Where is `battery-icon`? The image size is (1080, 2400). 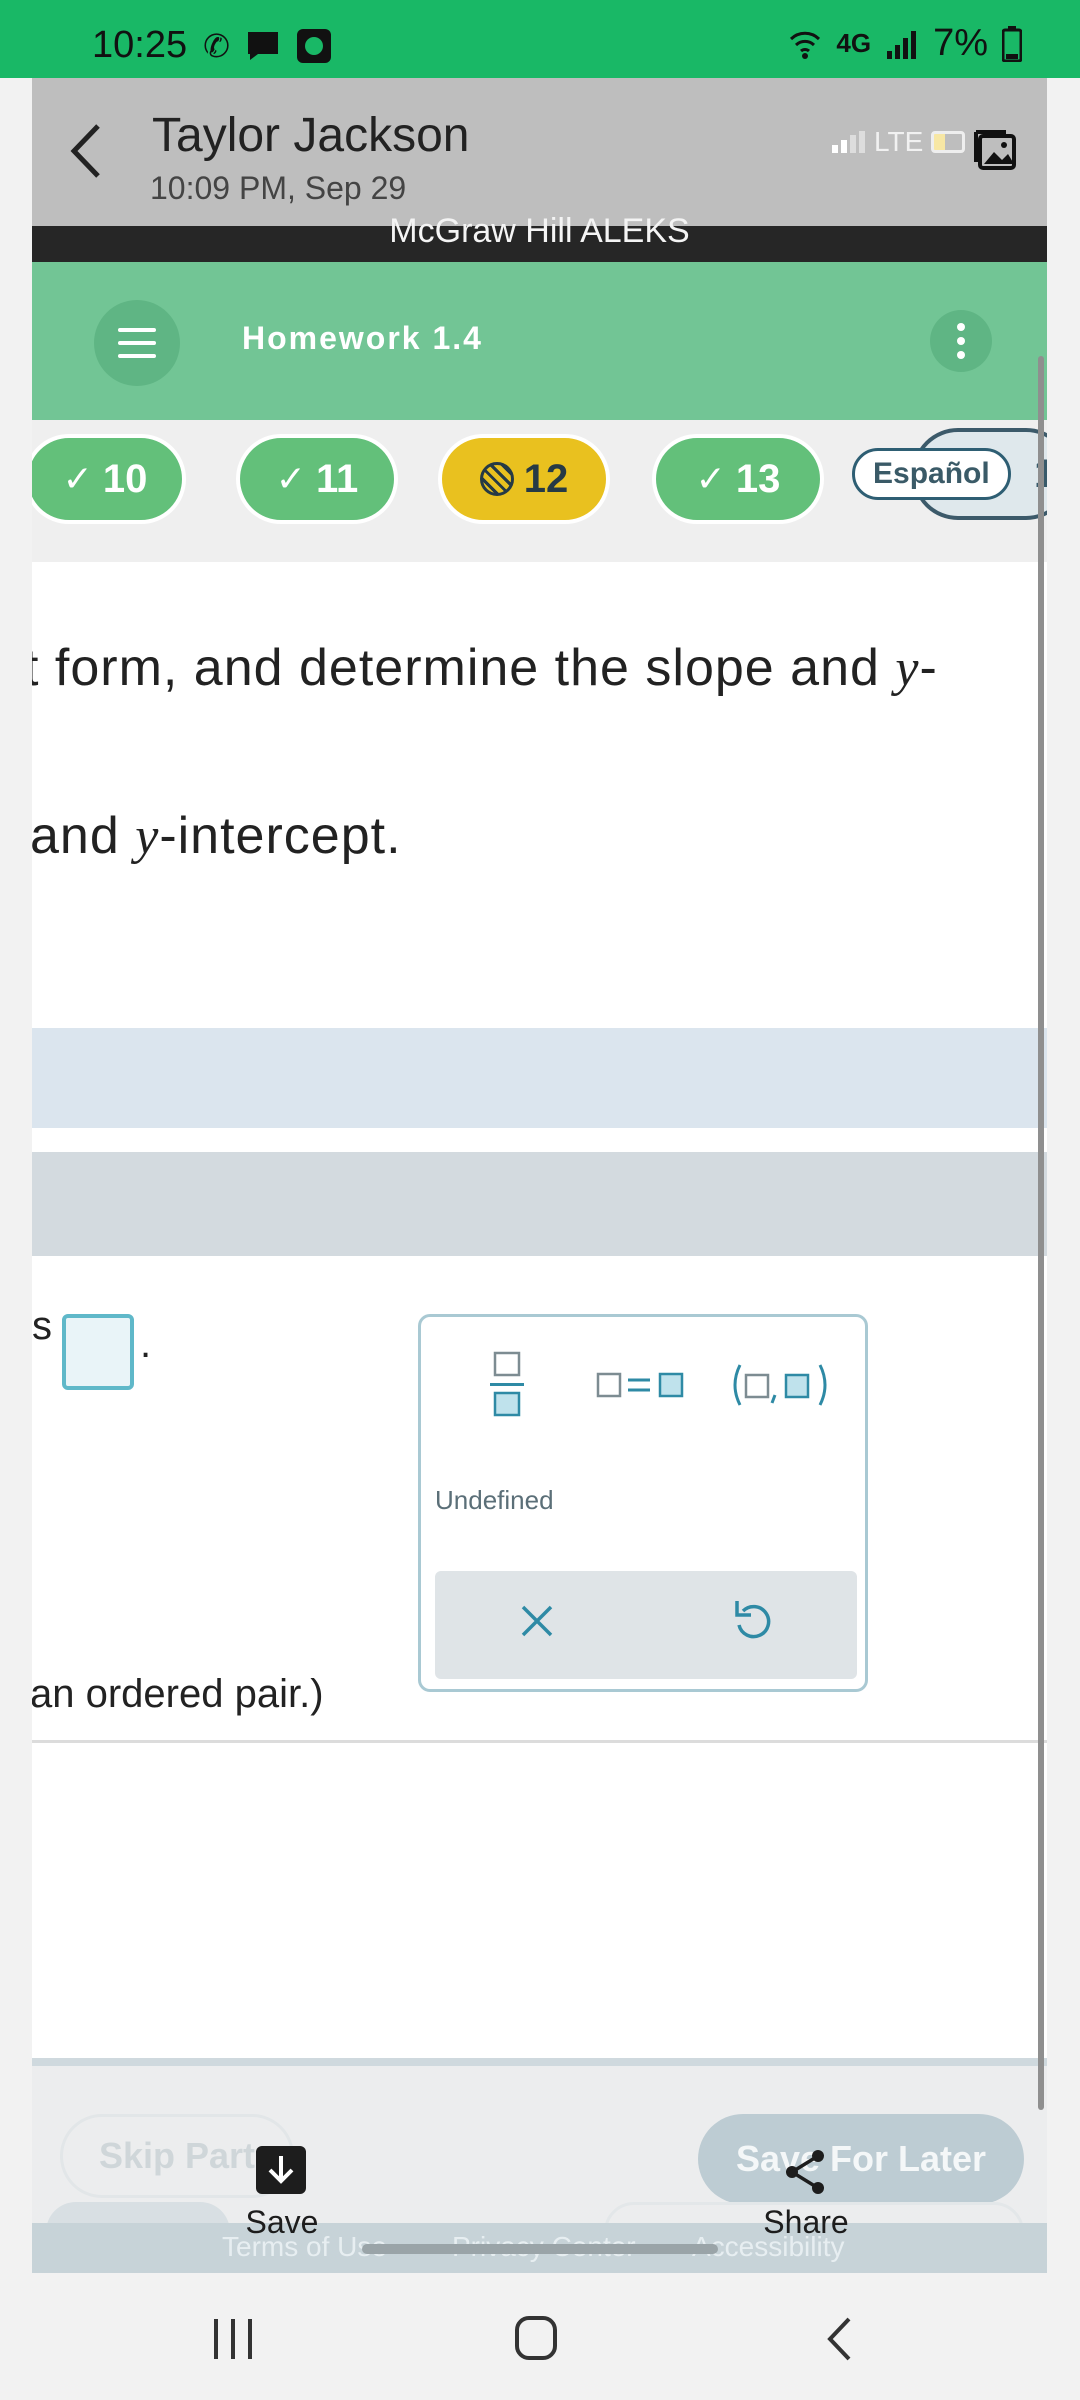 battery-icon is located at coordinates (1012, 43).